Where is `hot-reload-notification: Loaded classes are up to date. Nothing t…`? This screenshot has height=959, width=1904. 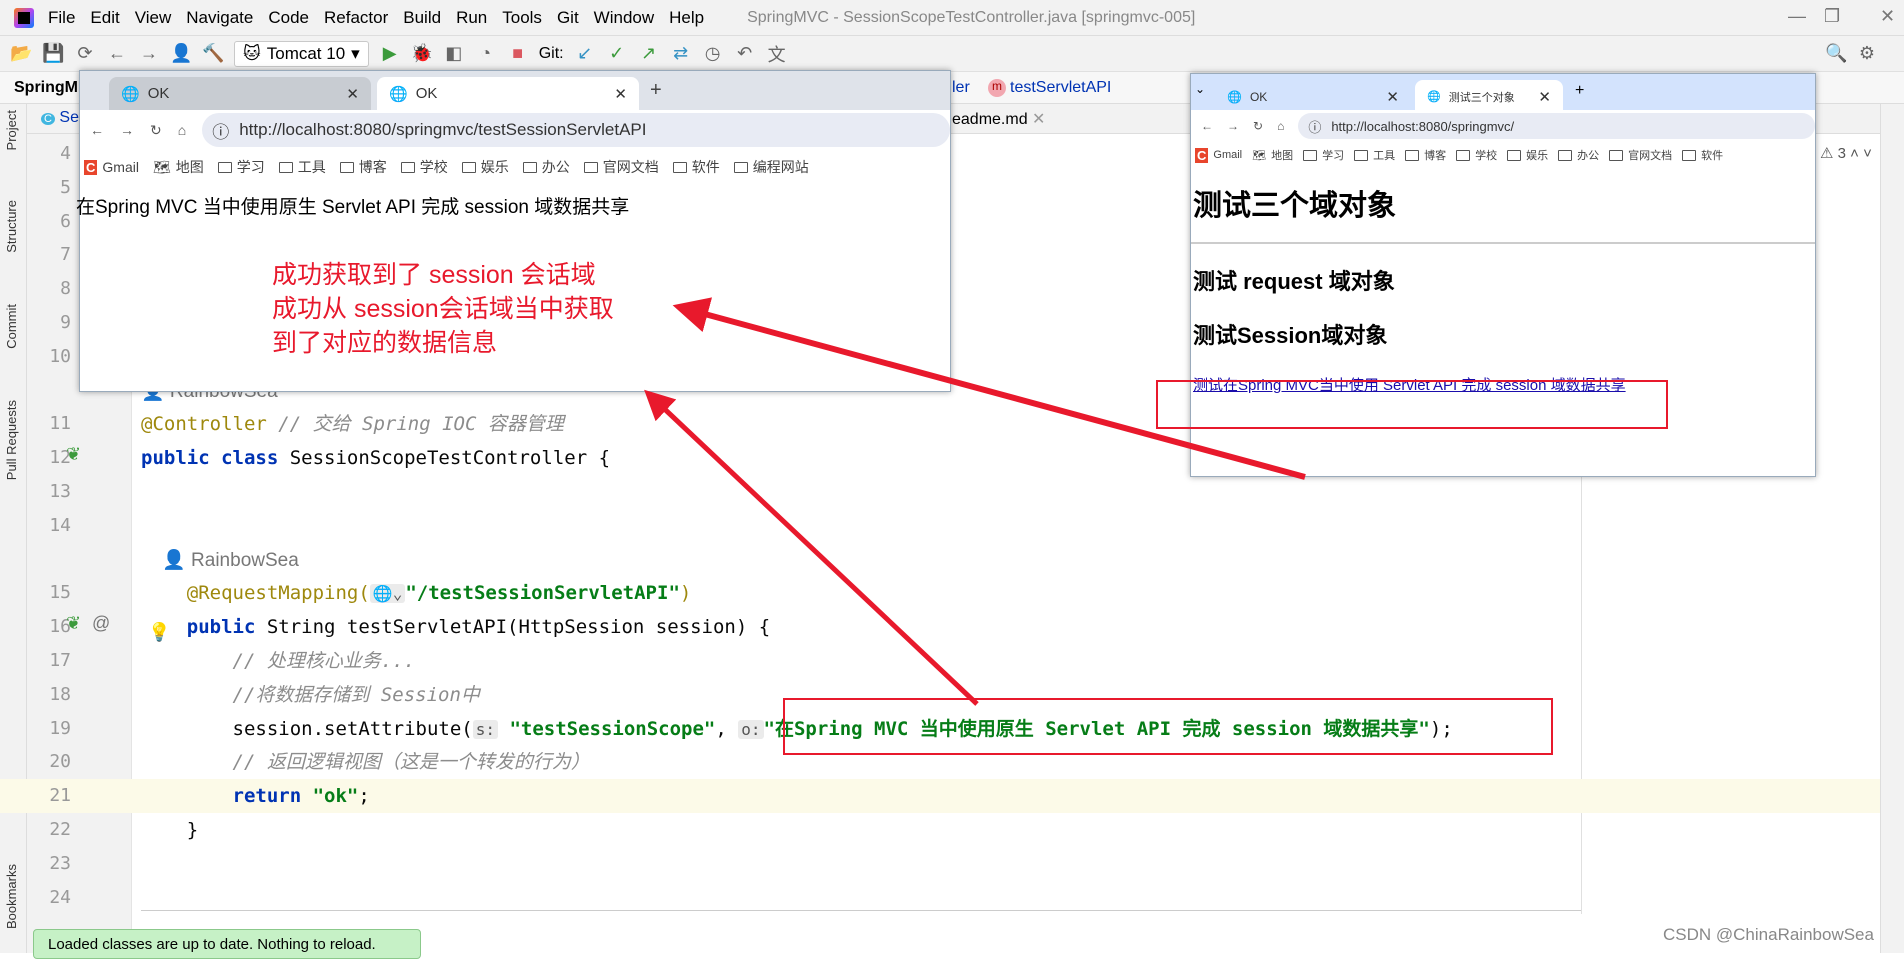 hot-reload-notification: Loaded classes are up to date. Nothing t… is located at coordinates (227, 944).